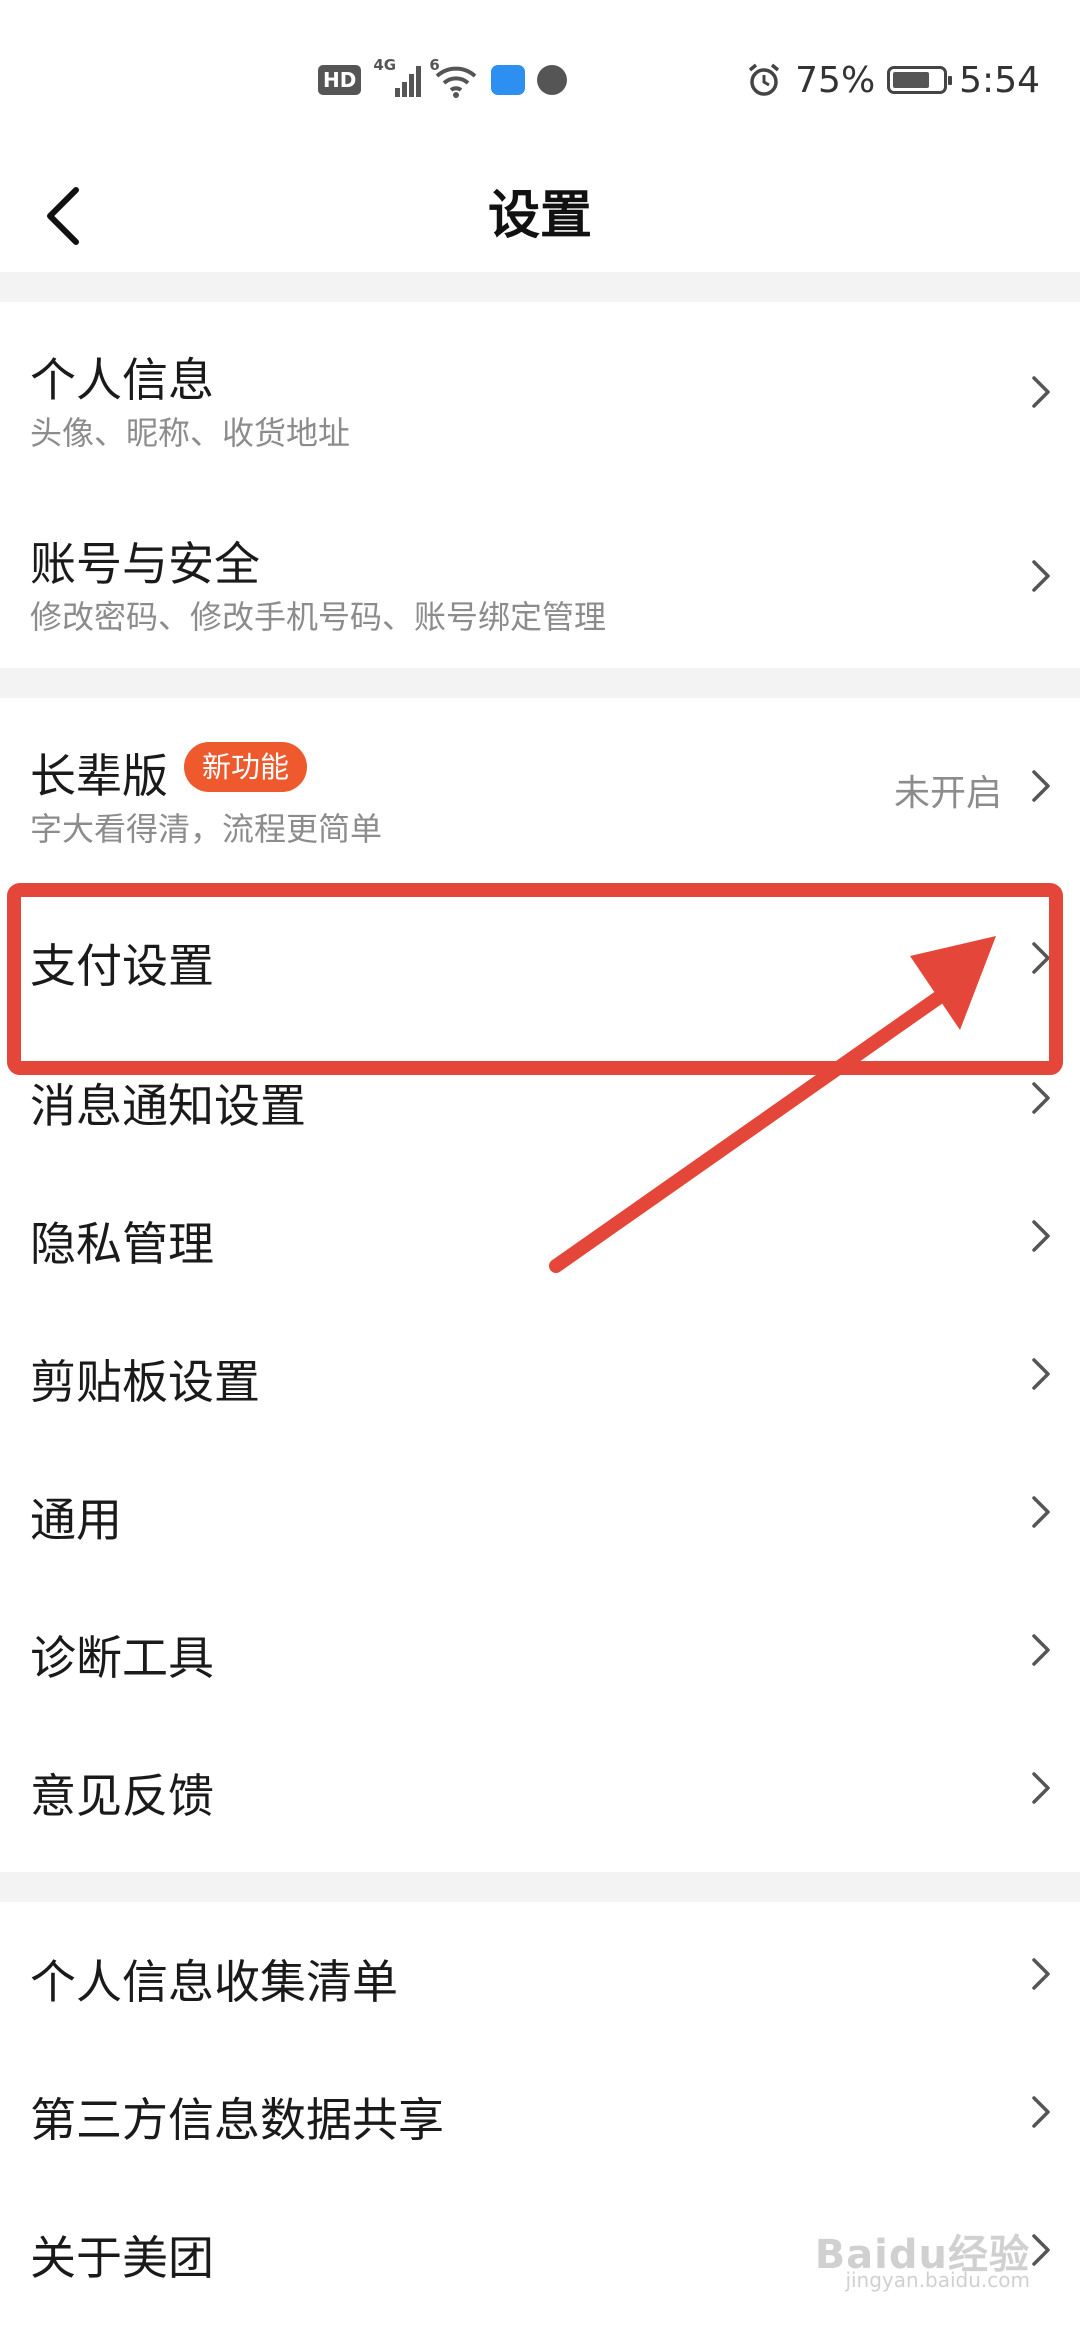  Describe the element at coordinates (122, 1658) in the screenshot. I see `settings-item-label: 诊断工具` at that location.